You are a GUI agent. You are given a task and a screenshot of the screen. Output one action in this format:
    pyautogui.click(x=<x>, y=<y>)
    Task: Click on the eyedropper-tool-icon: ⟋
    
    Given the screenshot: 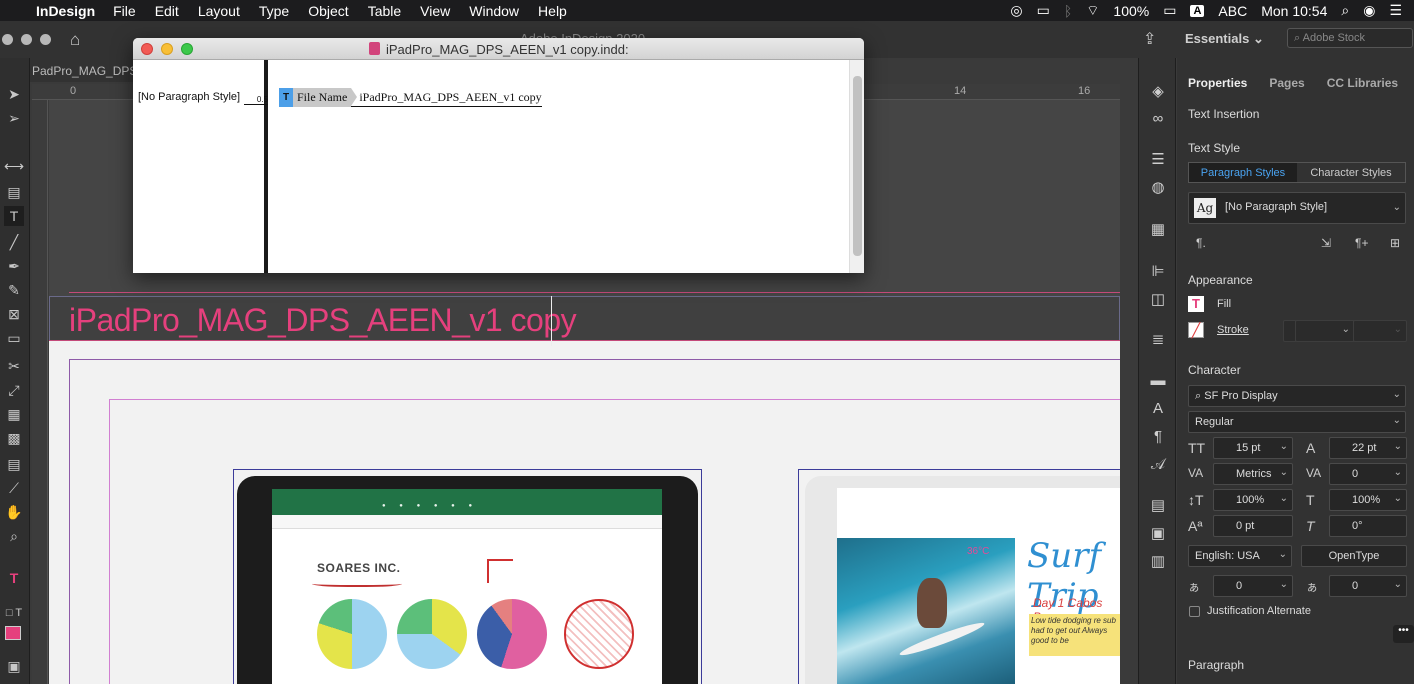 What is the action you would take?
    pyautogui.click(x=14, y=488)
    